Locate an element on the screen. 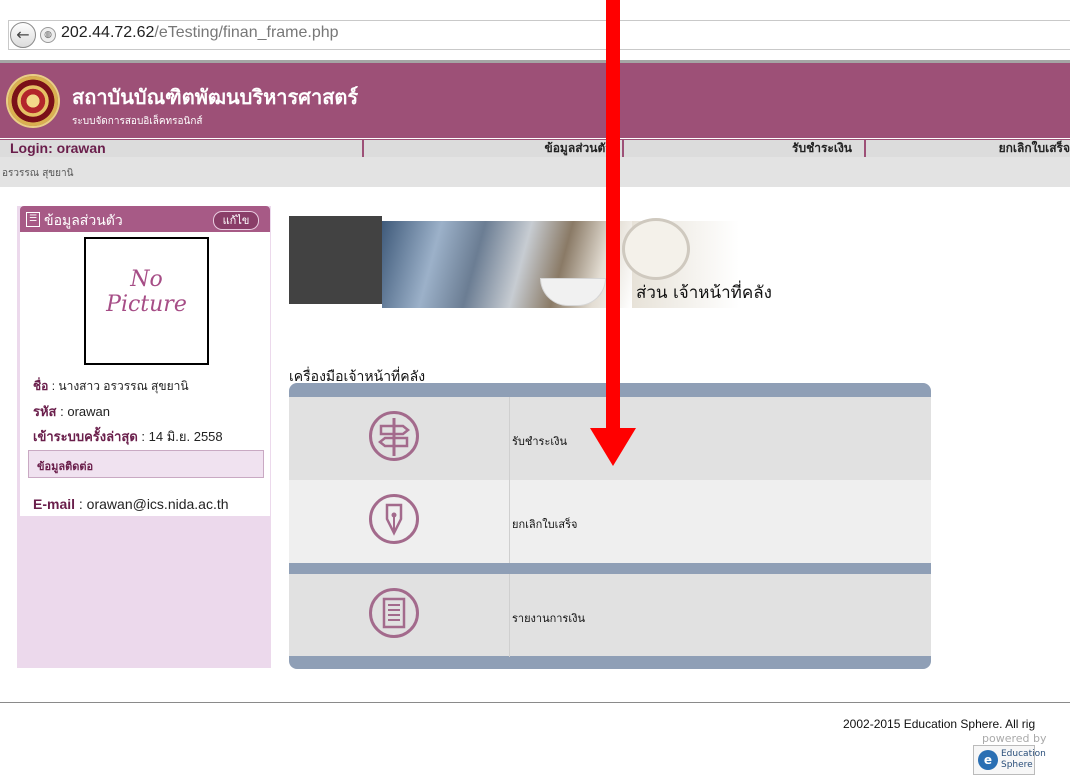 The image size is (1070, 778). id-label: รหัส is located at coordinates (45, 411).